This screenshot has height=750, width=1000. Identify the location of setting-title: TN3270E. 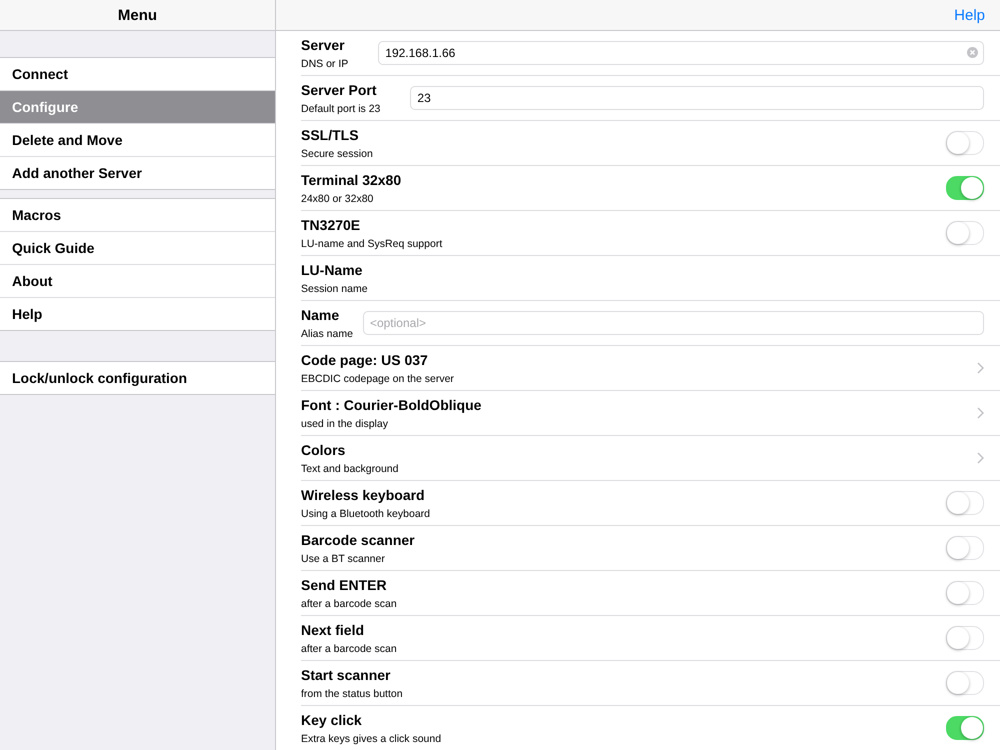
(331, 224).